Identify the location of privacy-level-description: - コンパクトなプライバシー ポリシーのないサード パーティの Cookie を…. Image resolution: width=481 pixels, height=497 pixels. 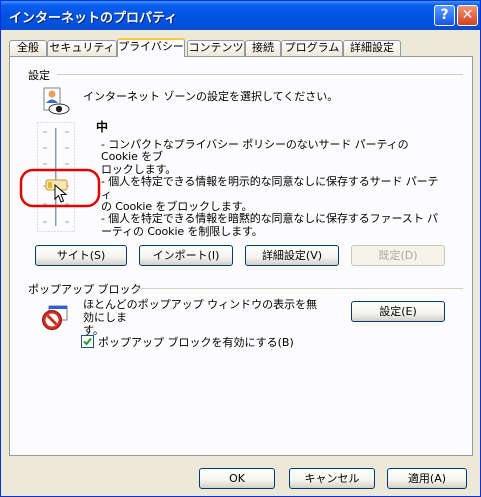
(270, 188).